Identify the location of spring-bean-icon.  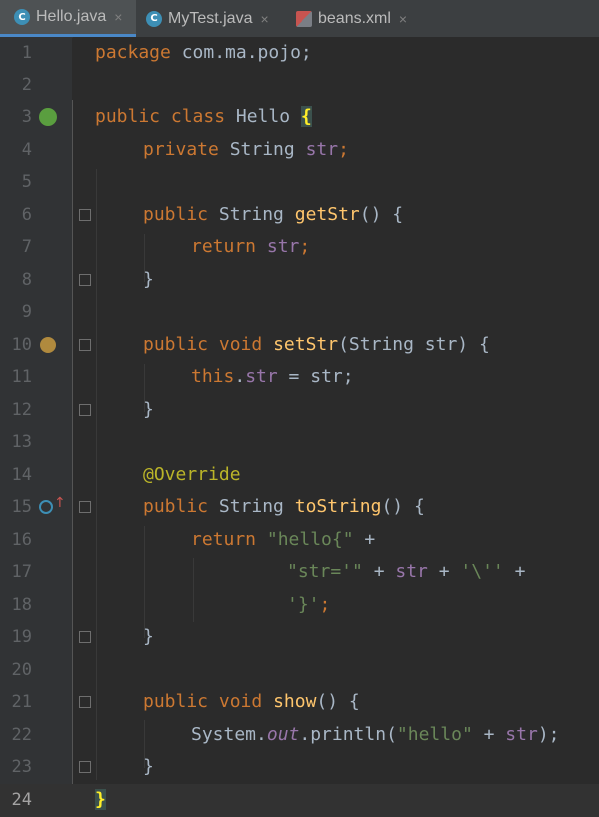
(48, 117).